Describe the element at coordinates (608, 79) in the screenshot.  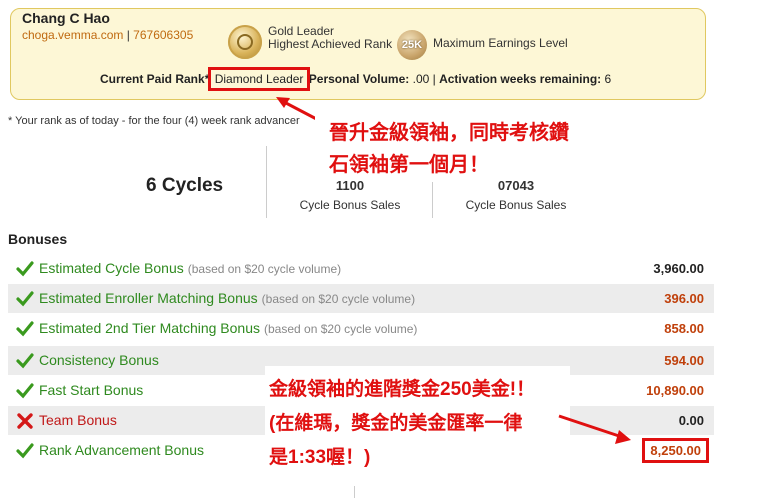
I see `weeks-value: 6` at that location.